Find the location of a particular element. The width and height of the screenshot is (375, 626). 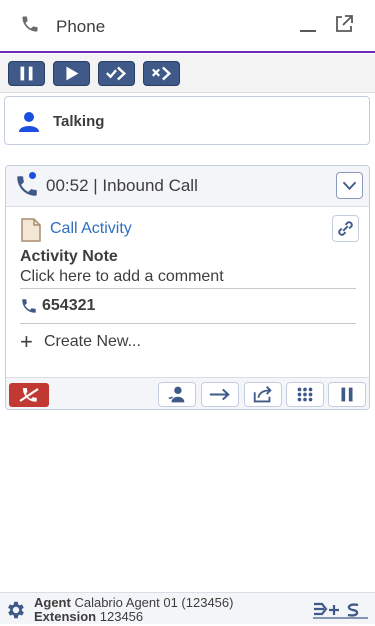

document-icon is located at coordinates (31, 230).